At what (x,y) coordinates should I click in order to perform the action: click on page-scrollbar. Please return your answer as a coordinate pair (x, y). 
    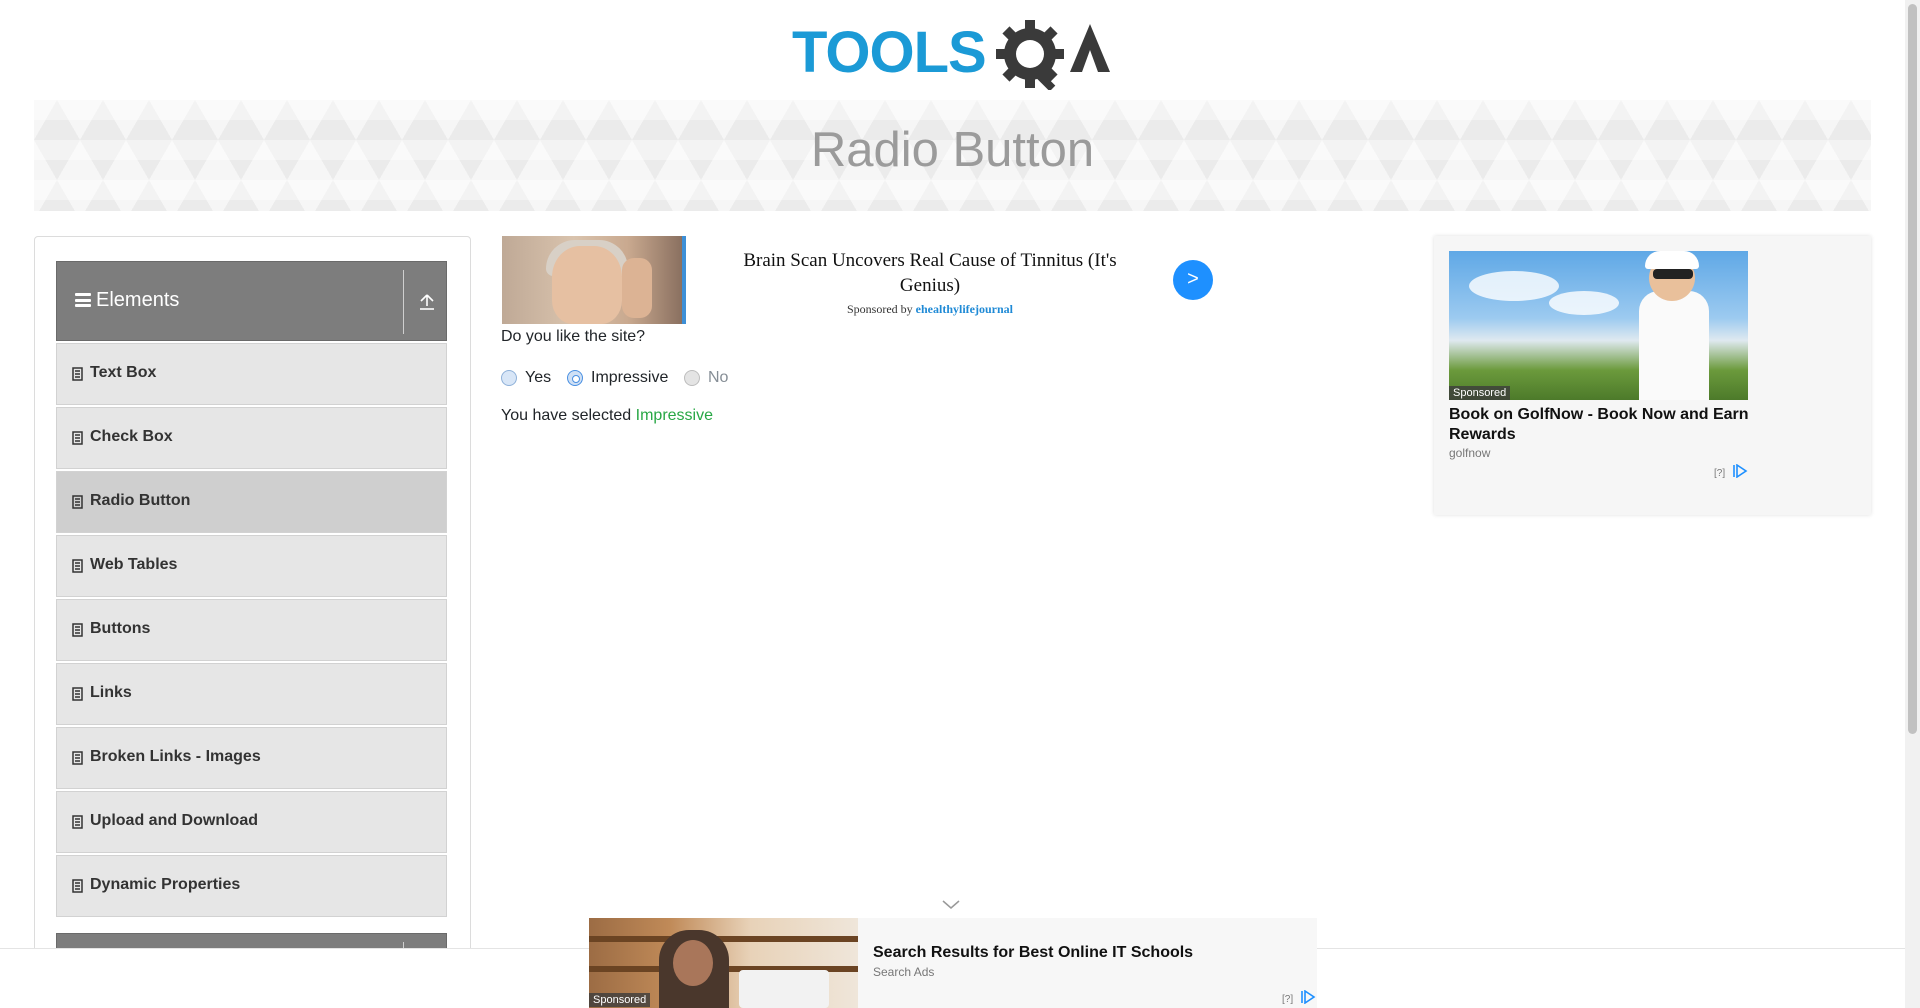
    Looking at the image, I should click on (1912, 504).